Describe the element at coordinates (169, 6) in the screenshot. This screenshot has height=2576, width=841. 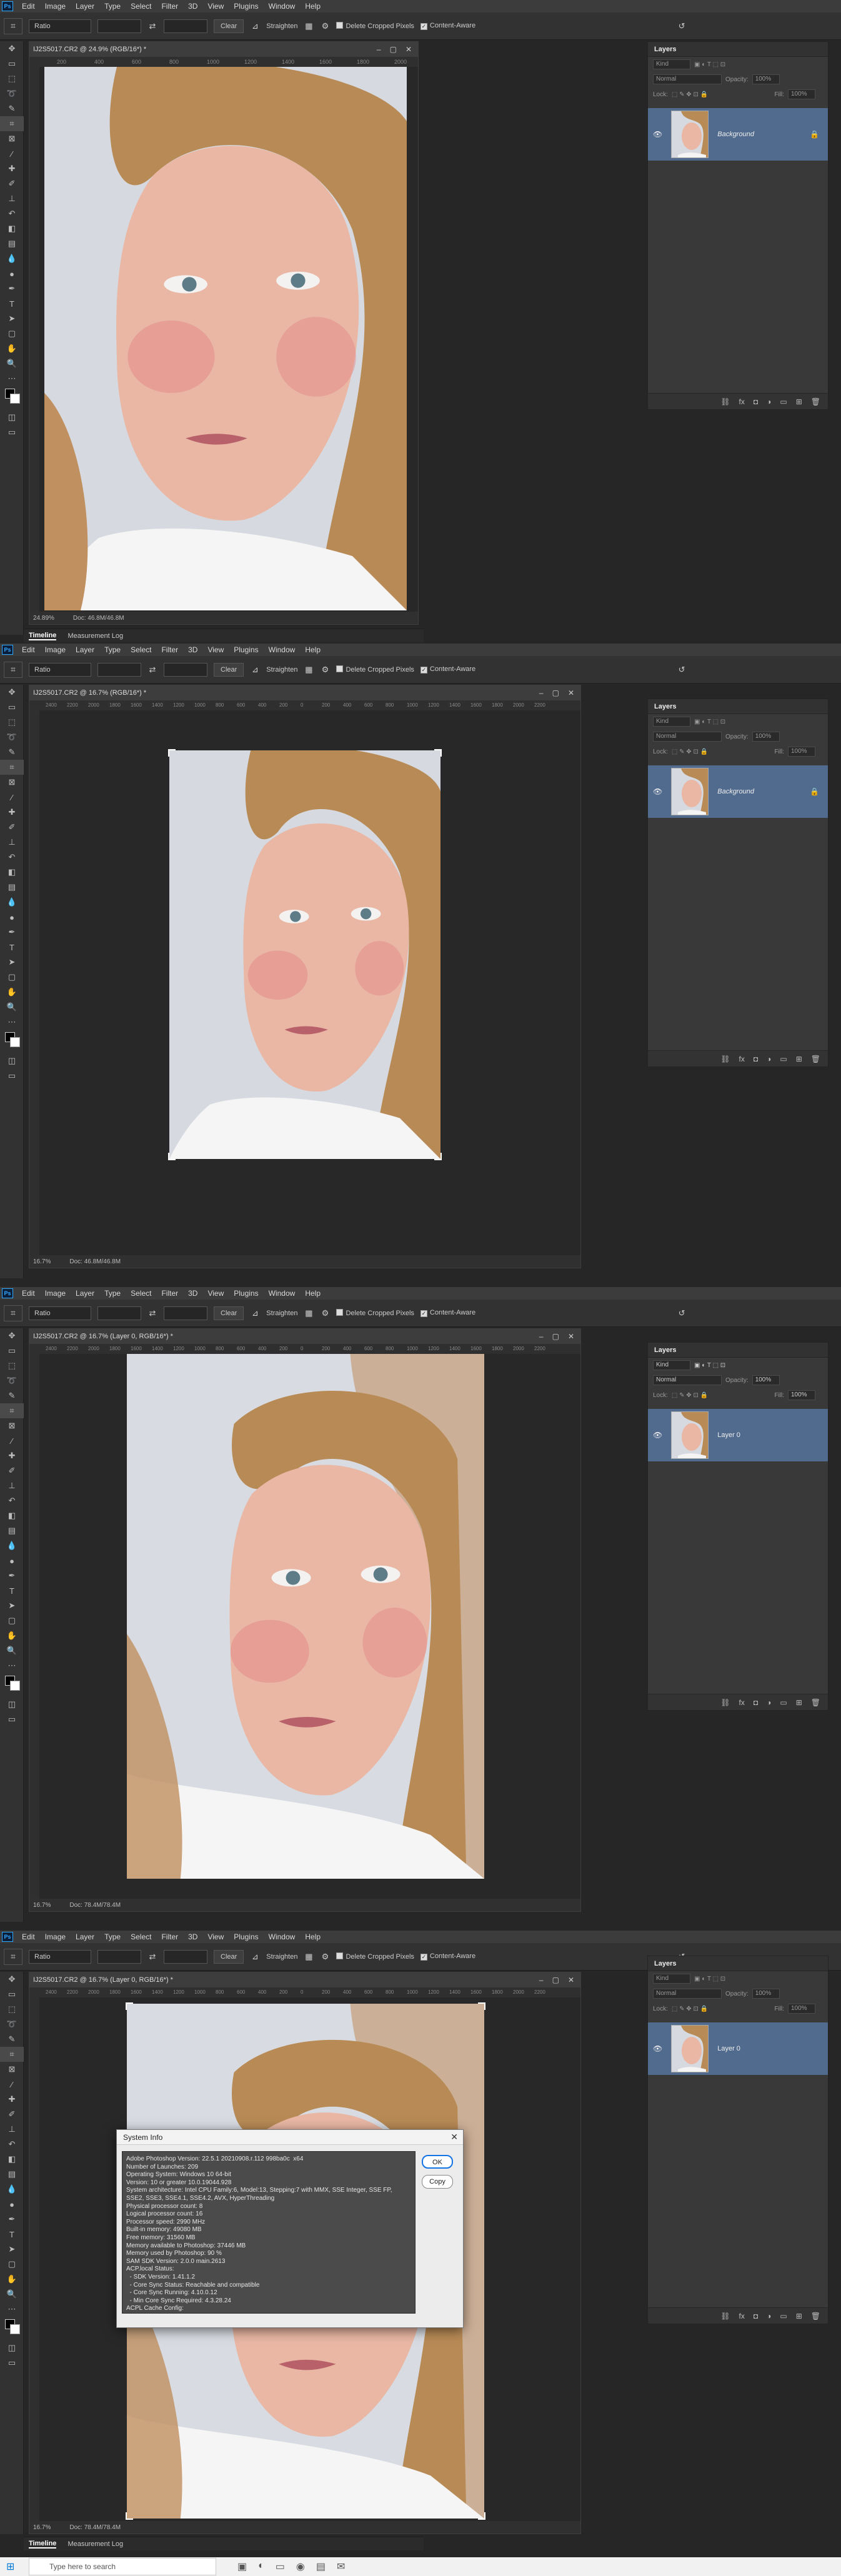
I see `menu-filter: Filter` at that location.